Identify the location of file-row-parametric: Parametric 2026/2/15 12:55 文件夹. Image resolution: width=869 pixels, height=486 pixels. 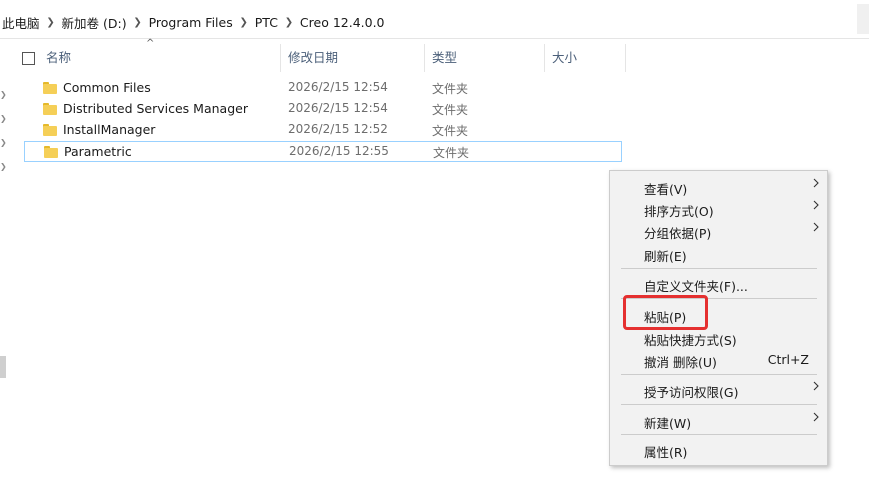
(323, 151).